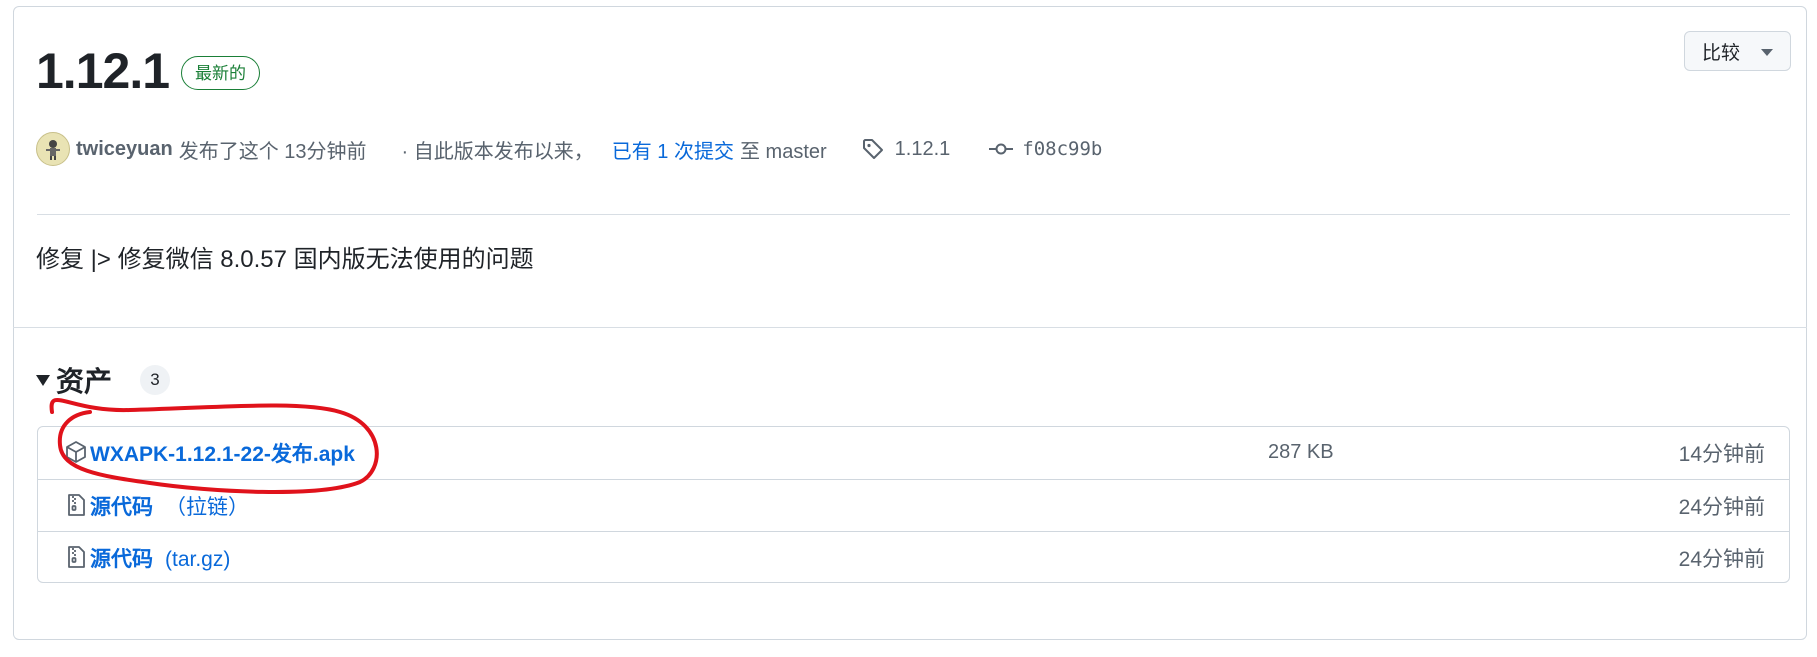  Describe the element at coordinates (1062, 149) in the screenshot. I see `commit-sha-link: f08c99b` at that location.